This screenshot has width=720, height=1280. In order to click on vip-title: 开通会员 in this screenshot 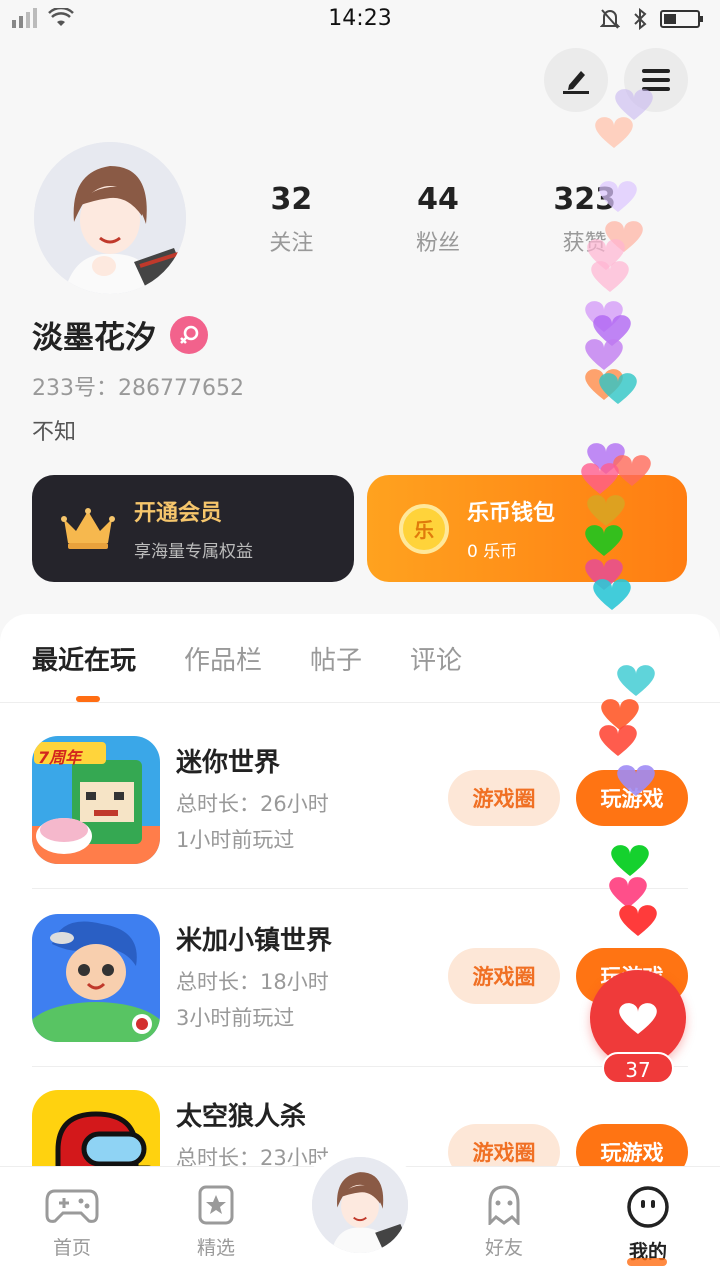, I will do `click(178, 513)`.